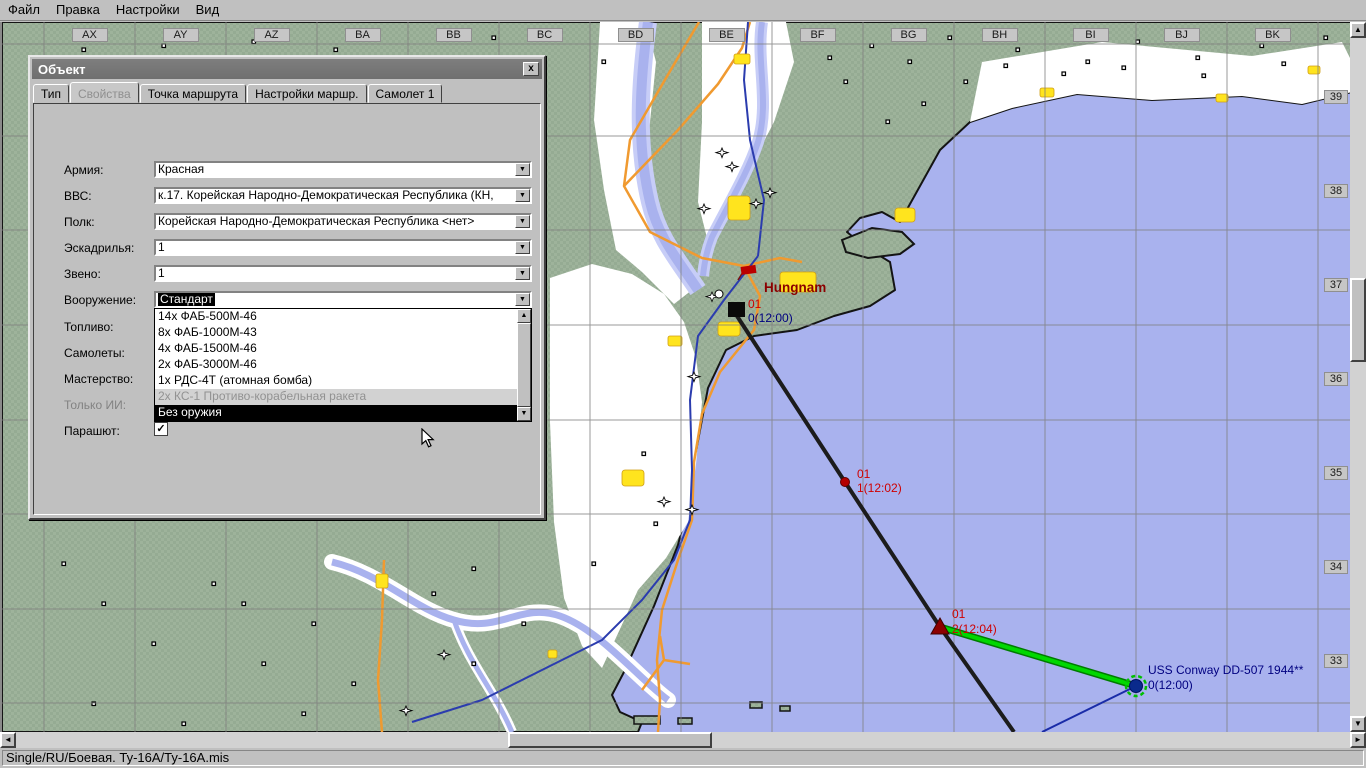 This screenshot has height=768, width=1366. I want to click on weapon-option: 8х ФАБ-1000М-43, so click(336, 333).